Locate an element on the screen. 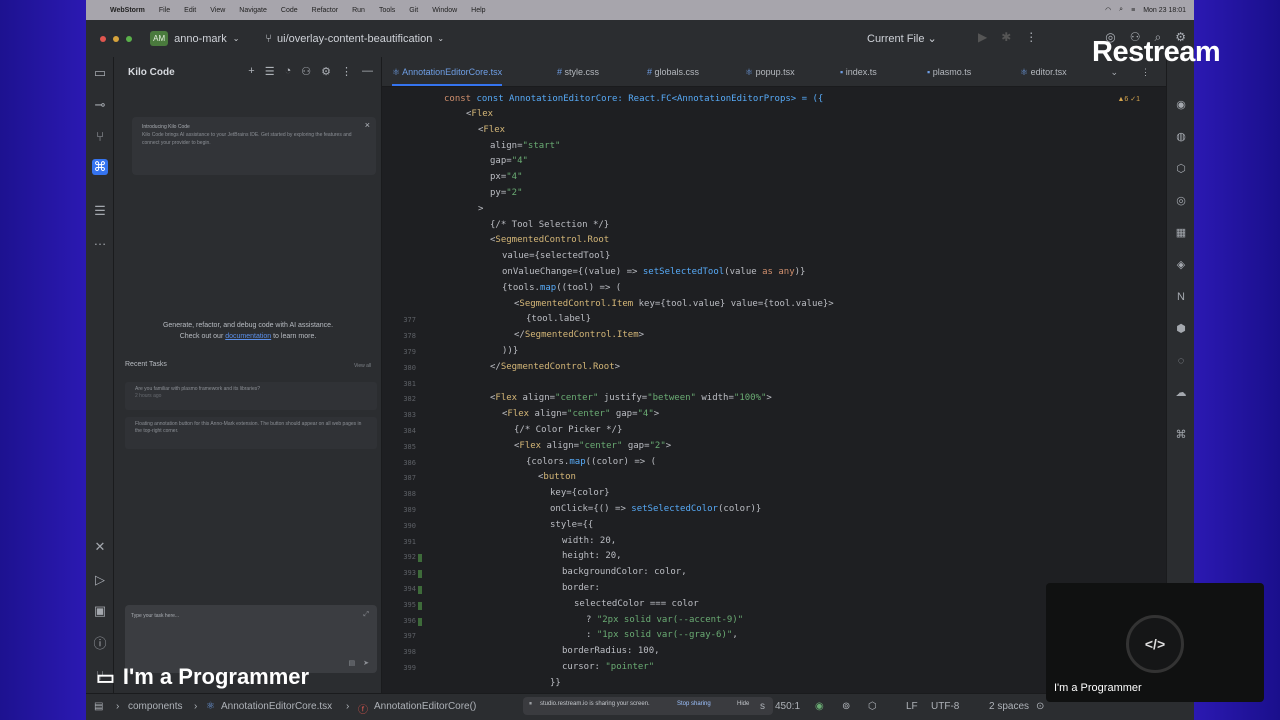 Image resolution: width=1280 pixels, height=720 pixels. hide-button: Hide is located at coordinates (743, 704).